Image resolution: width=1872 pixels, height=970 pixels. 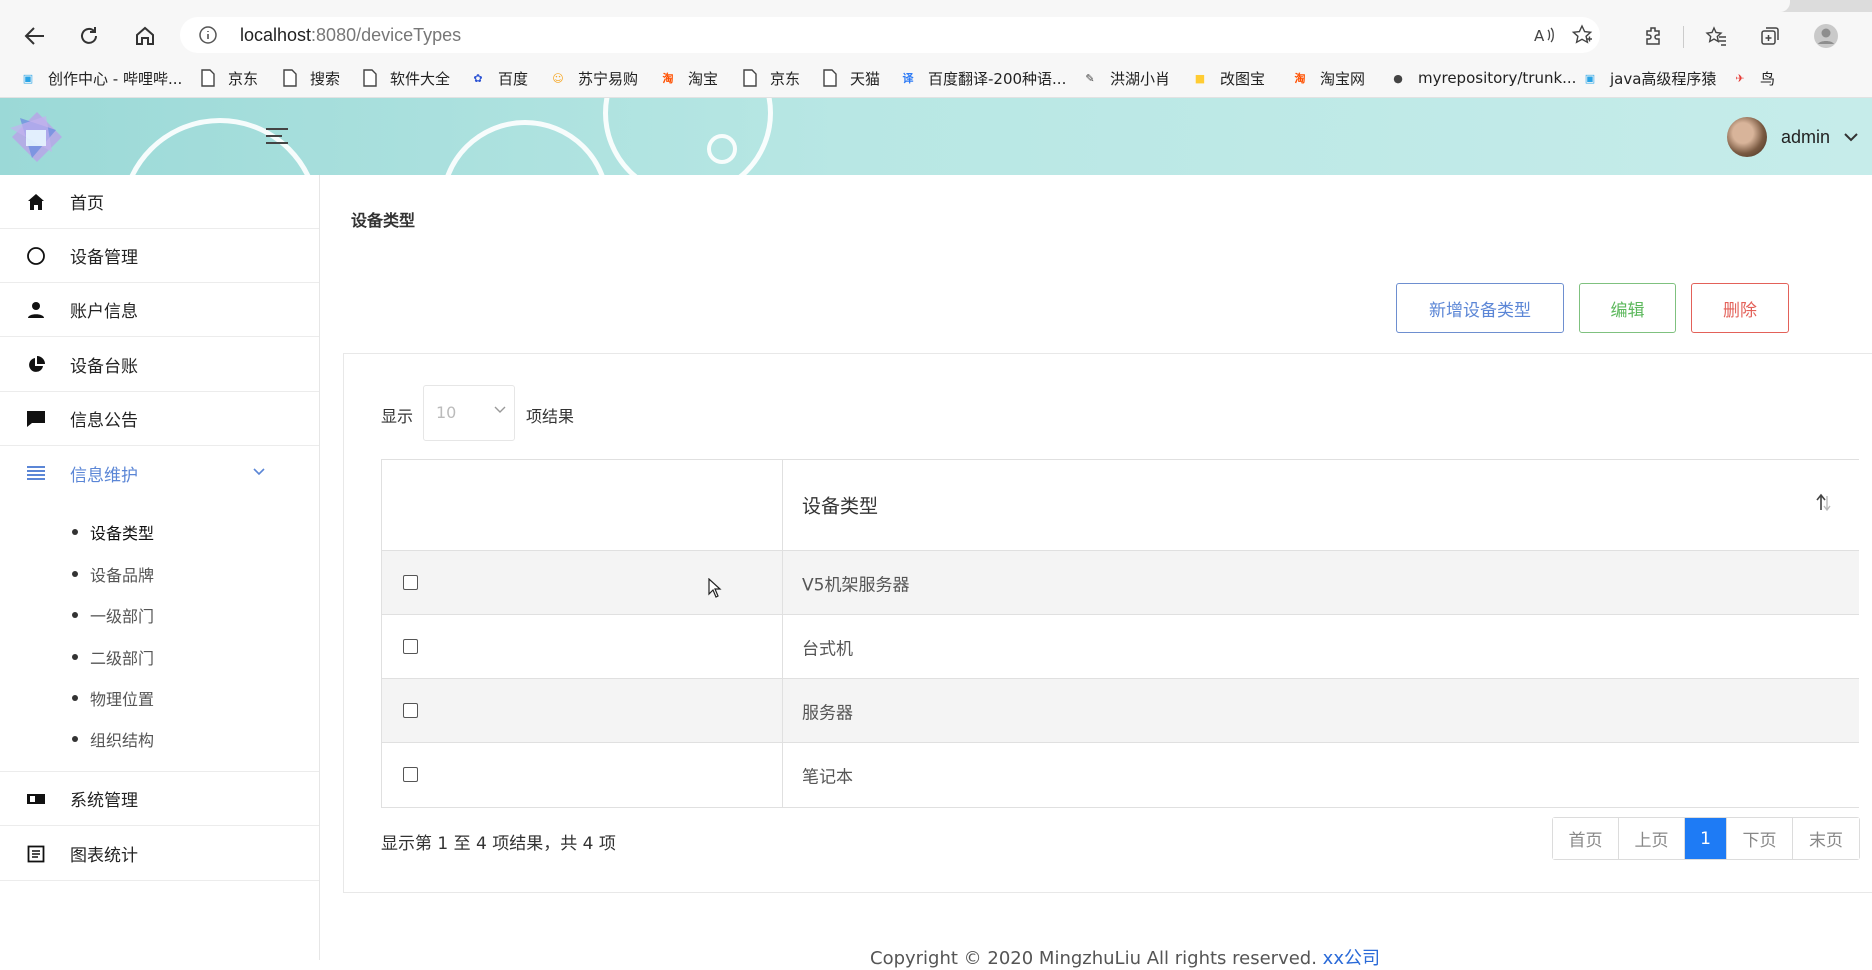 I want to click on bookmark-item: ▣ java高级程序猿, so click(x=1648, y=78).